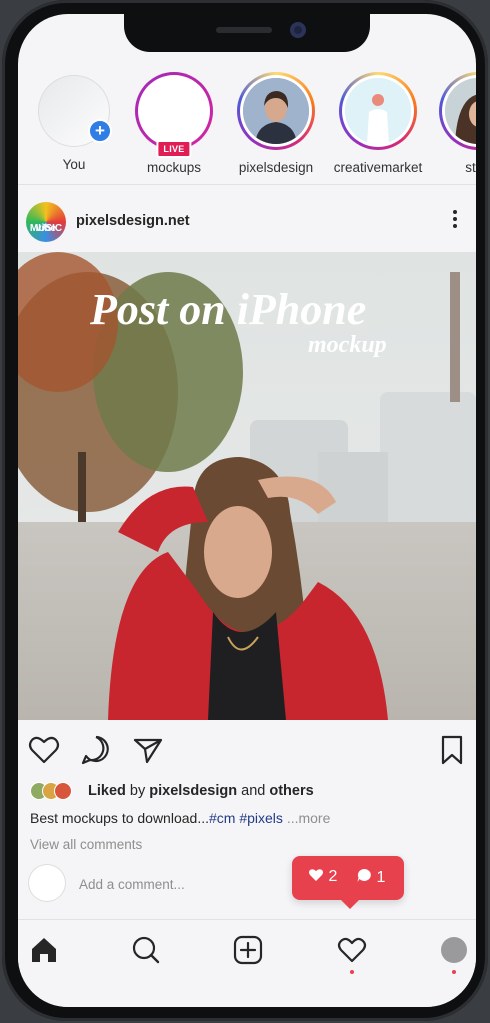  I want to click on post-username: pixelsdesign.net, so click(133, 221).